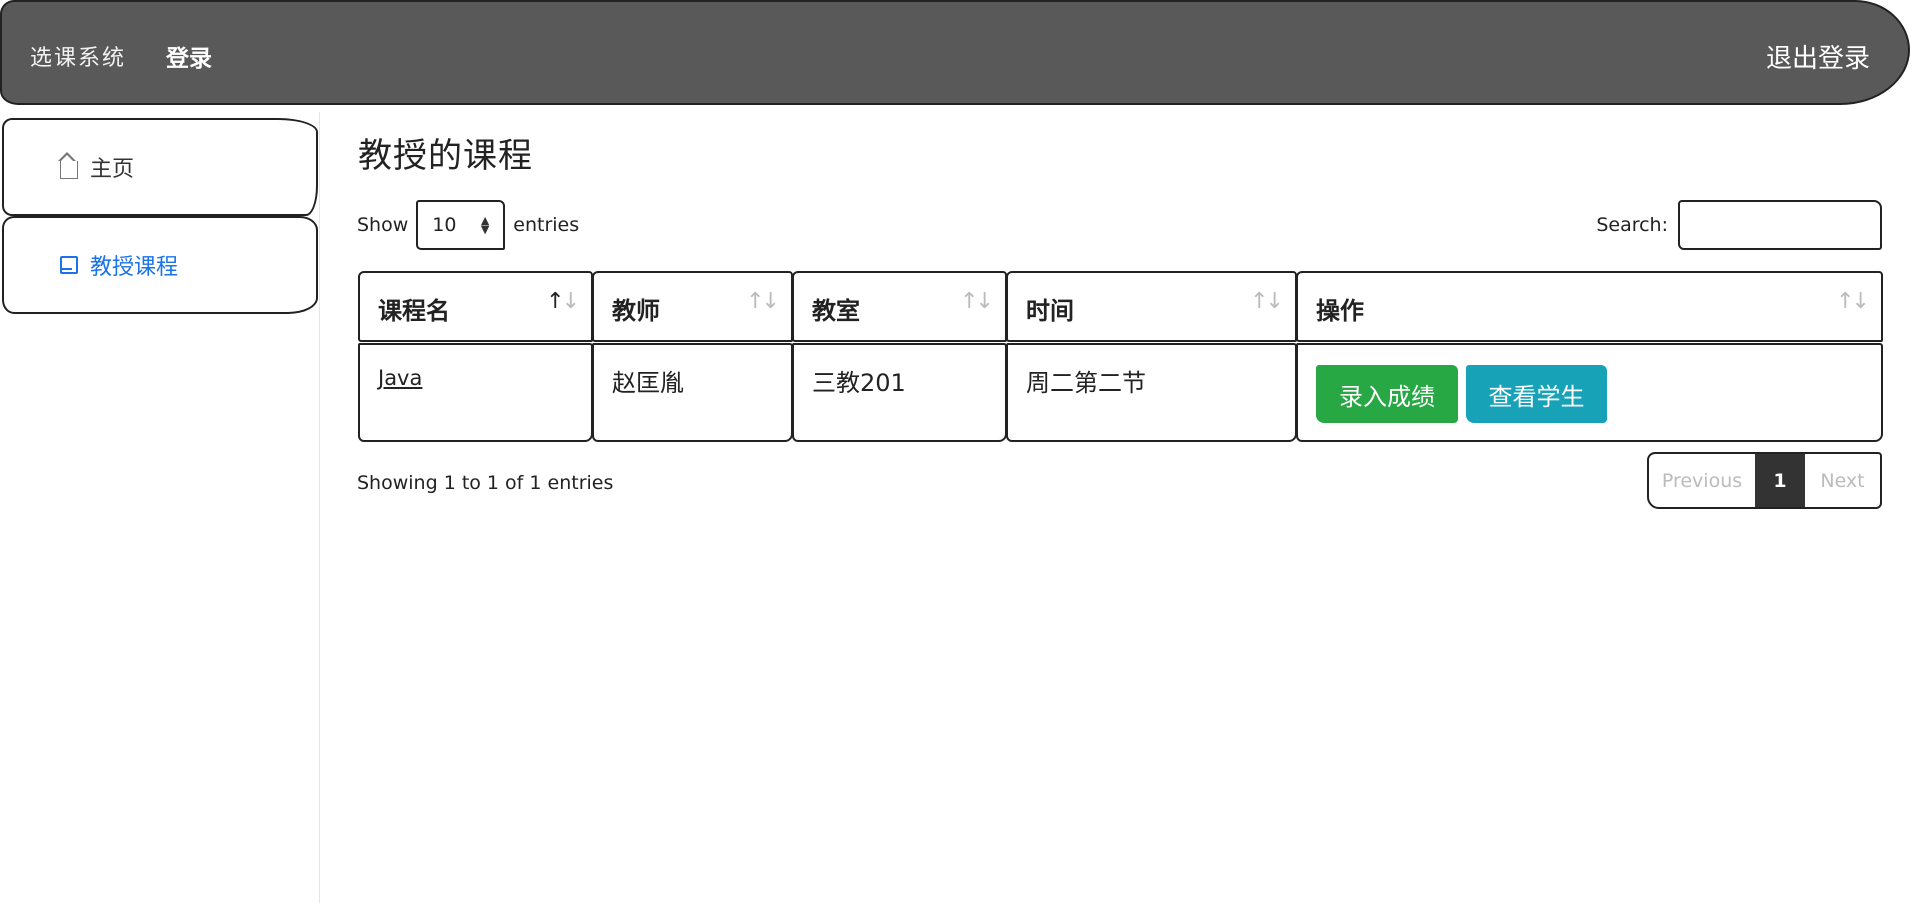 The height and width of the screenshot is (903, 1920). What do you see at coordinates (444, 225) in the screenshot?
I see `entries-select-value: 10` at bounding box center [444, 225].